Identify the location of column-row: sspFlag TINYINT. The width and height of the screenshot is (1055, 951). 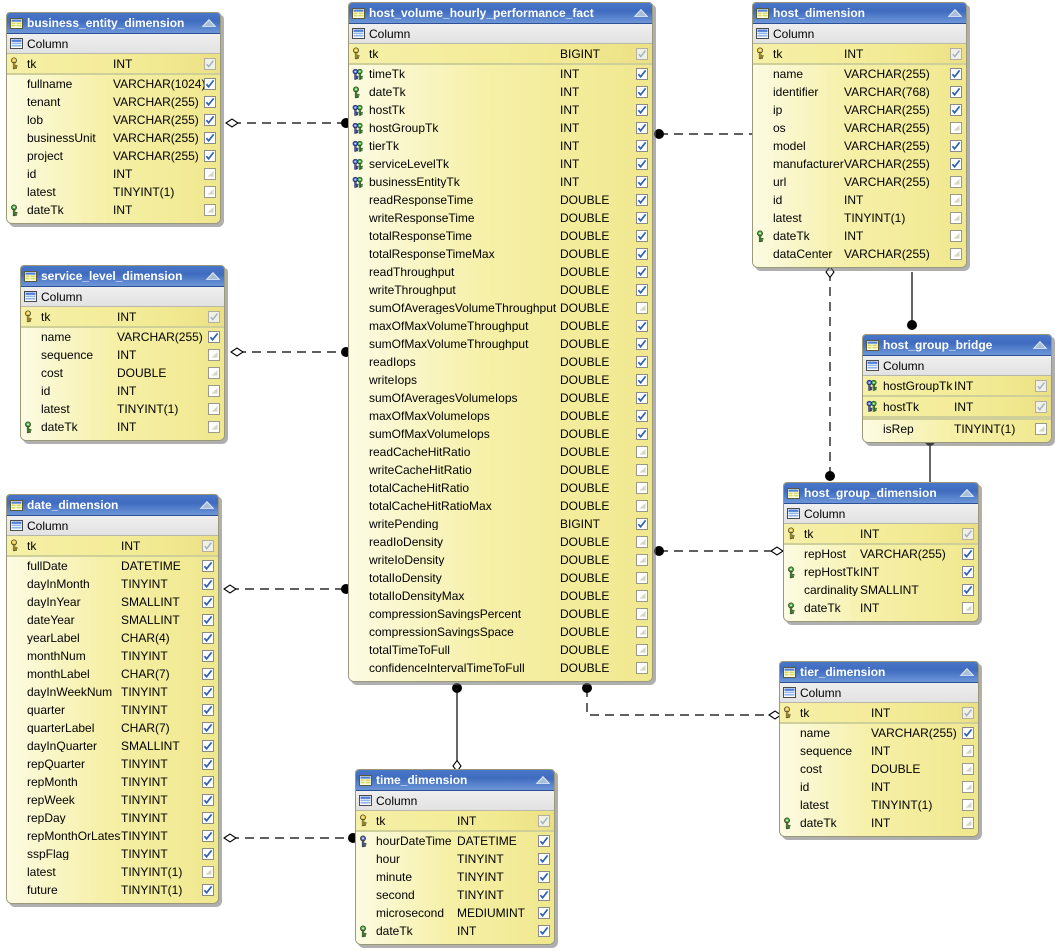
(112, 854).